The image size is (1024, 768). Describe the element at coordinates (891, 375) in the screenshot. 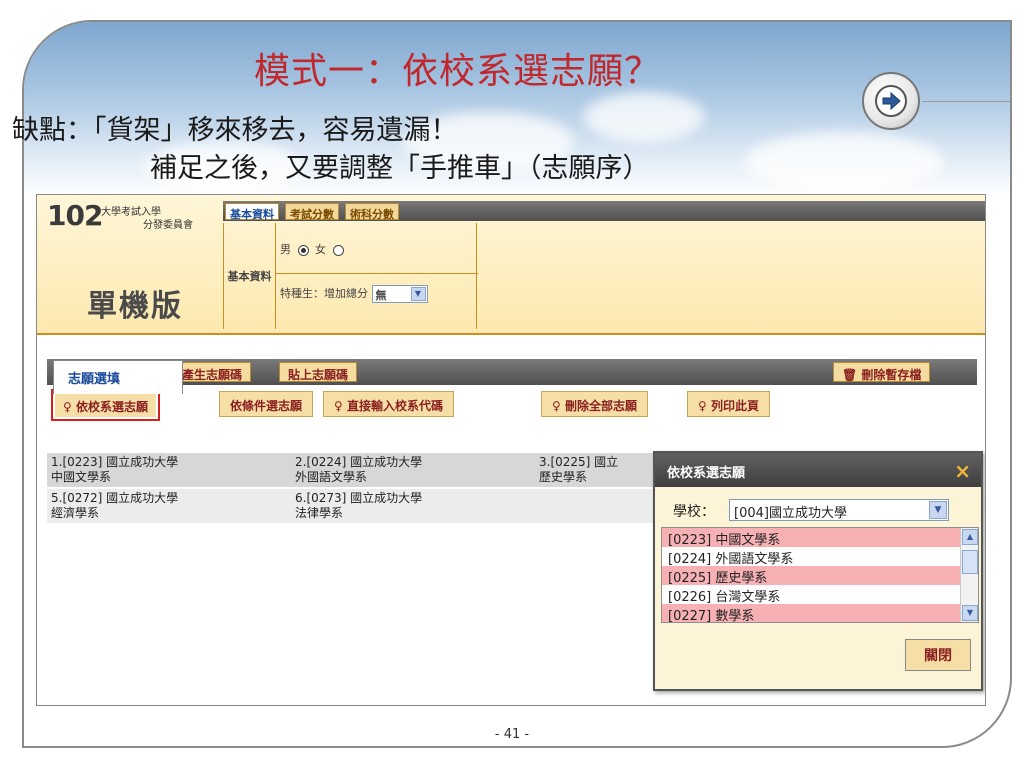

I see `delete-temp-label: 刪除暫存檔` at that location.